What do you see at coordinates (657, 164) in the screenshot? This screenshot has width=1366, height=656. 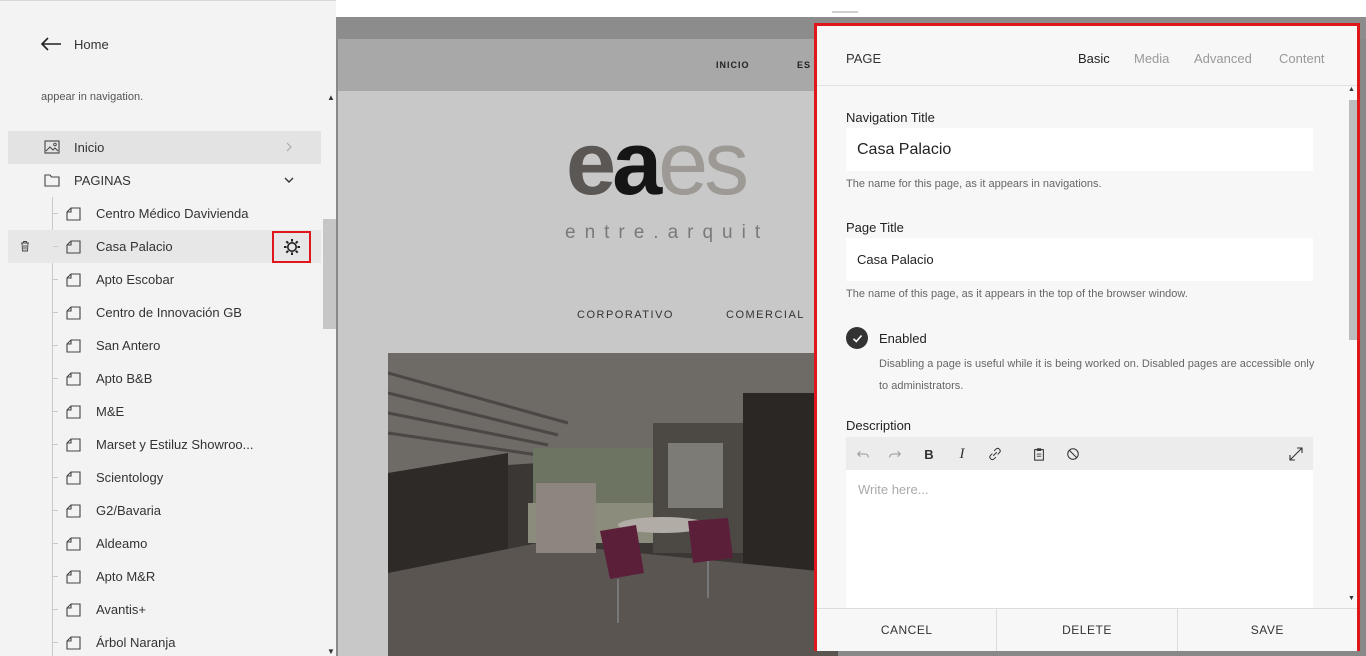 I see `site-logo: eaes` at bounding box center [657, 164].